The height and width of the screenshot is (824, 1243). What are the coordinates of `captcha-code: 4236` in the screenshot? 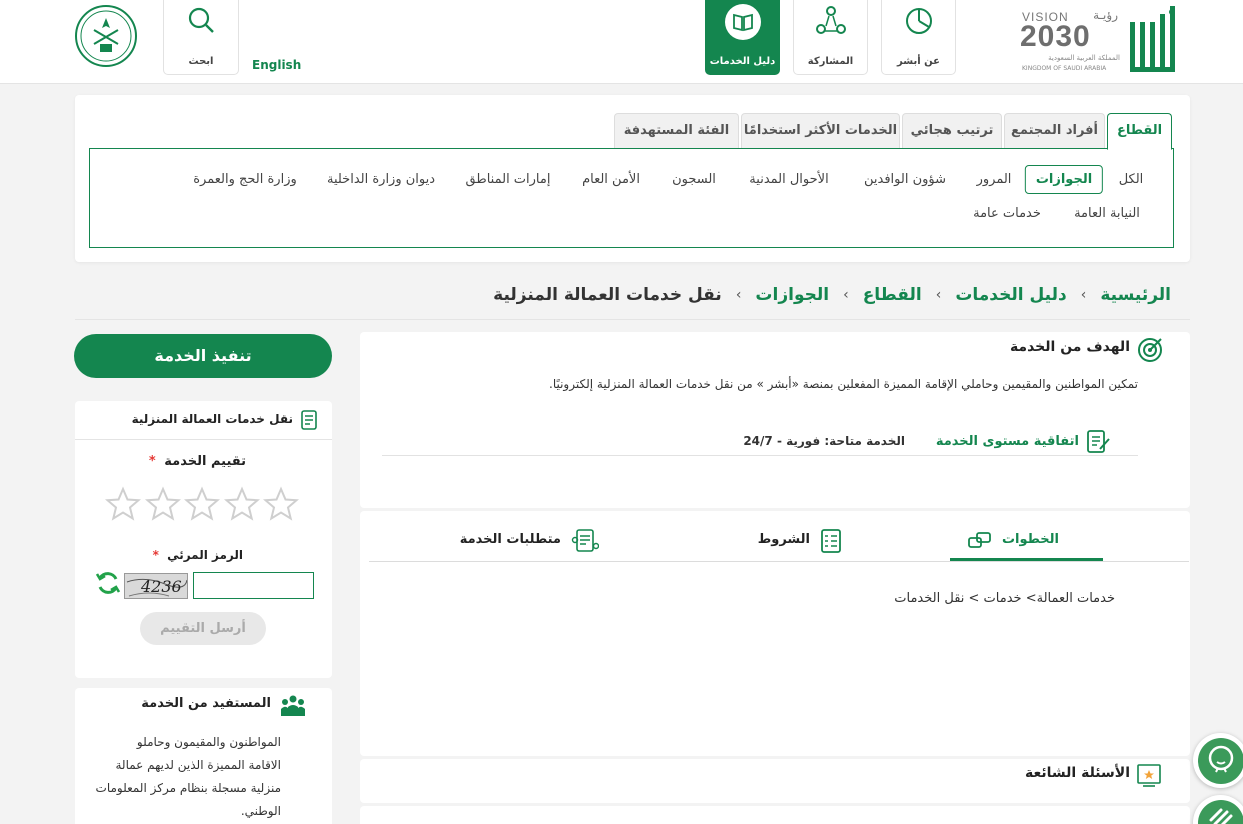 It's located at (161, 586).